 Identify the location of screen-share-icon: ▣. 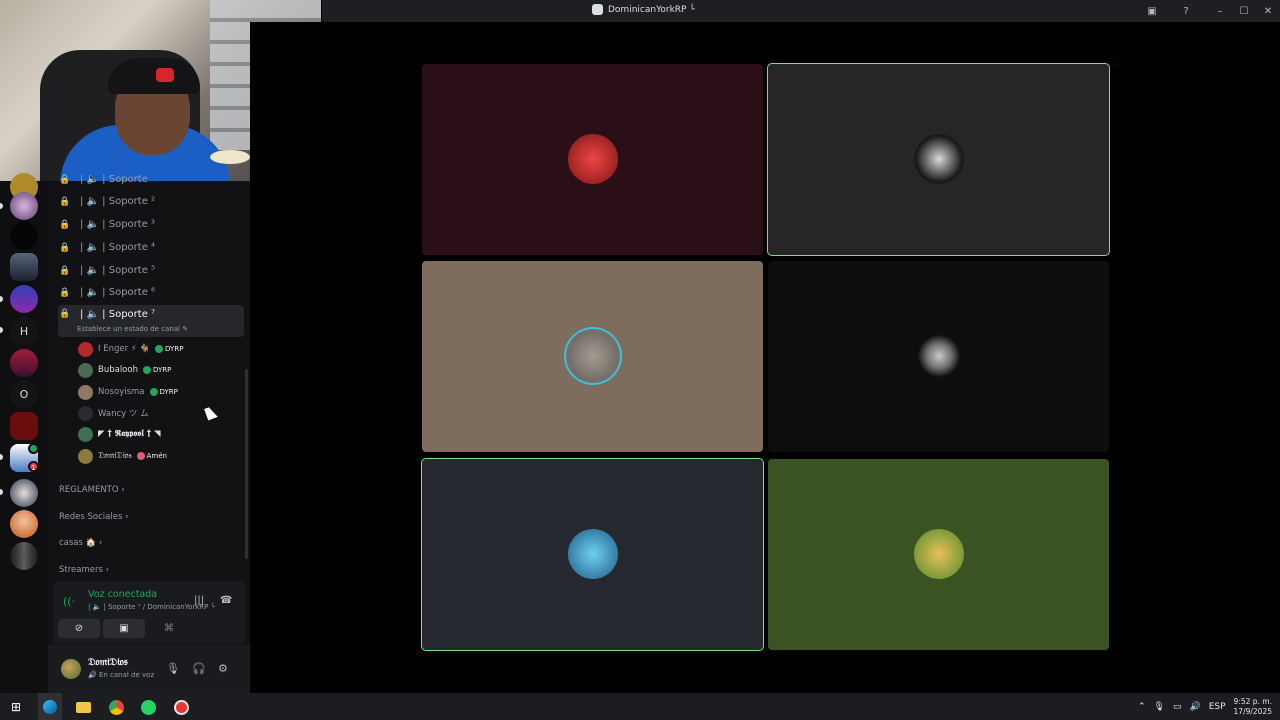
(1152, 11).